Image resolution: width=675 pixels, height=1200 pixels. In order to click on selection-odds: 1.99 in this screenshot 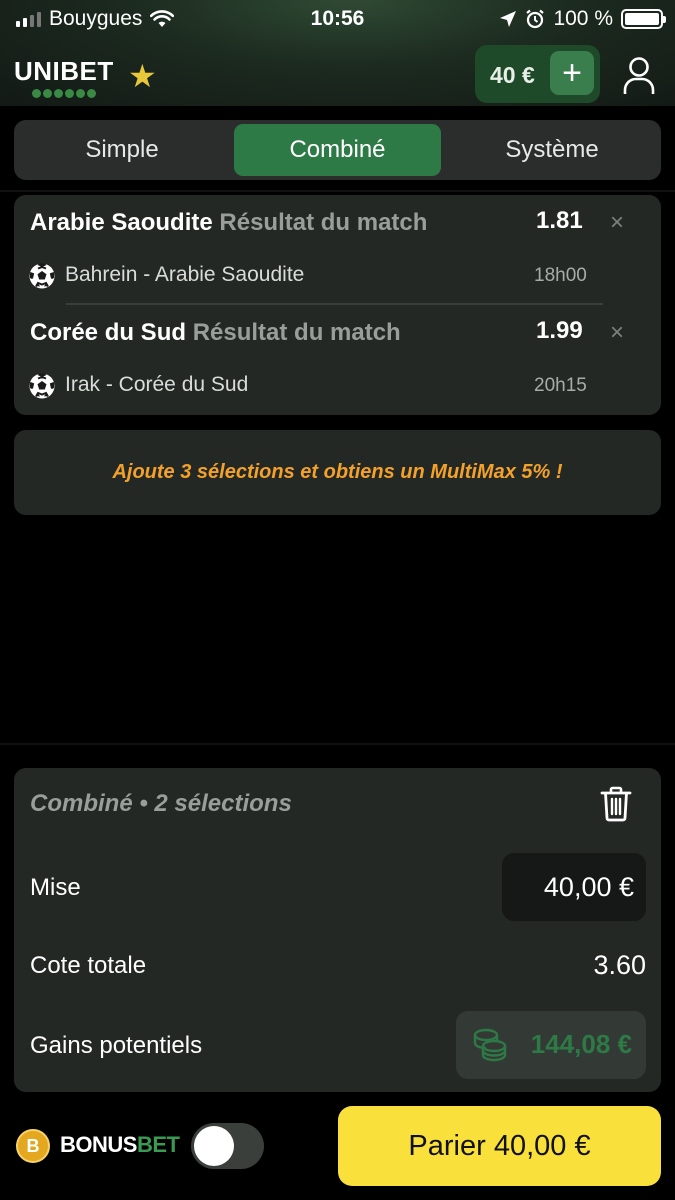, I will do `click(559, 330)`.